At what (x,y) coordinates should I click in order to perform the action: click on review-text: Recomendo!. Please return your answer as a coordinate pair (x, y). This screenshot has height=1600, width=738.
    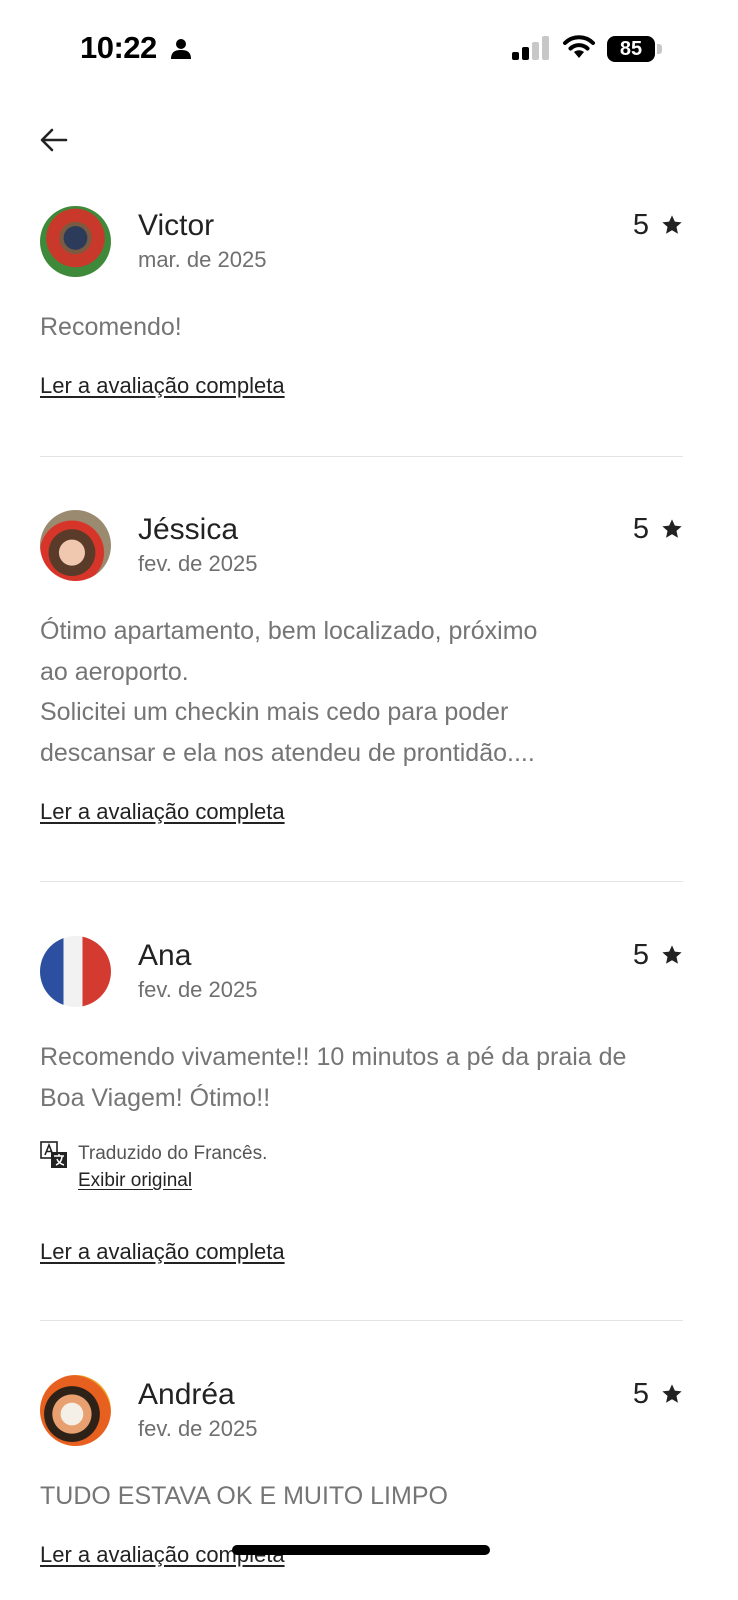
    Looking at the image, I should click on (111, 327).